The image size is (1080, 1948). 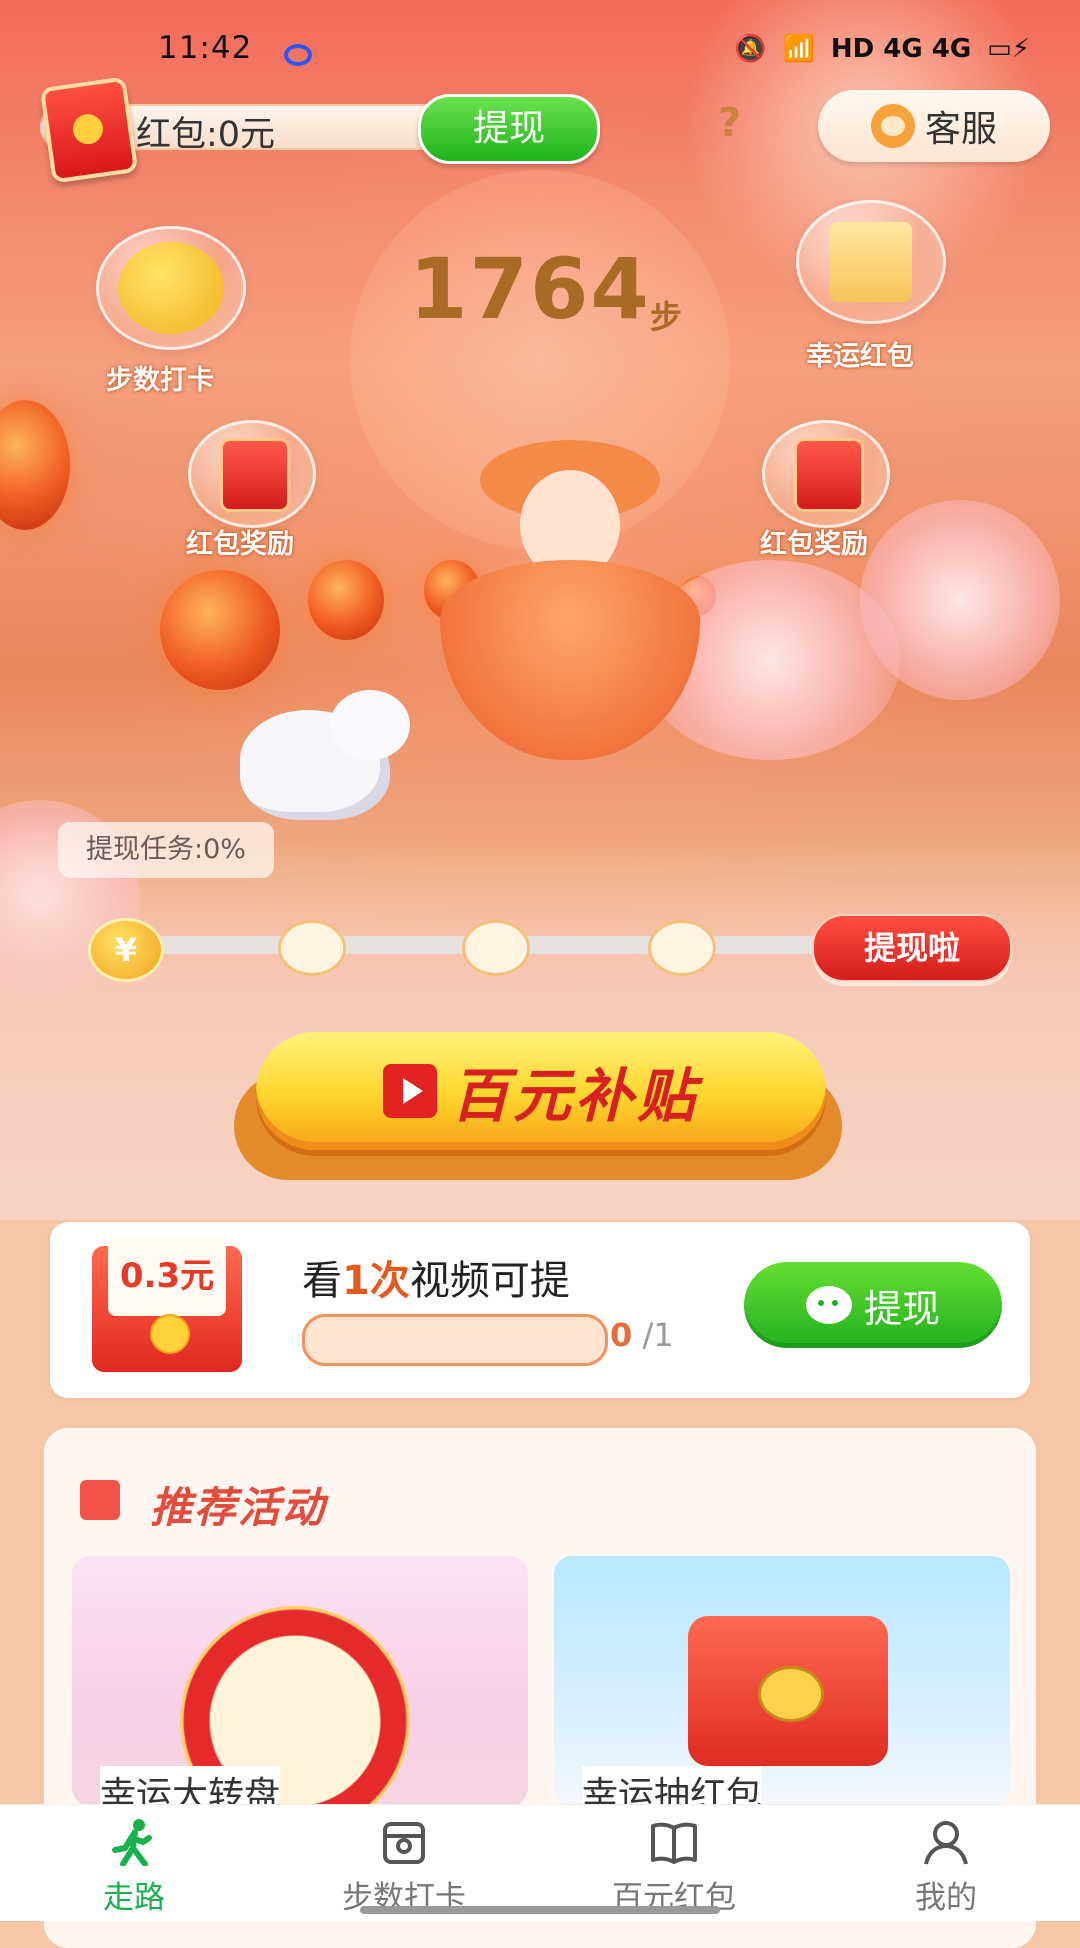 I want to click on gold-envelope-icon, so click(x=871, y=262).